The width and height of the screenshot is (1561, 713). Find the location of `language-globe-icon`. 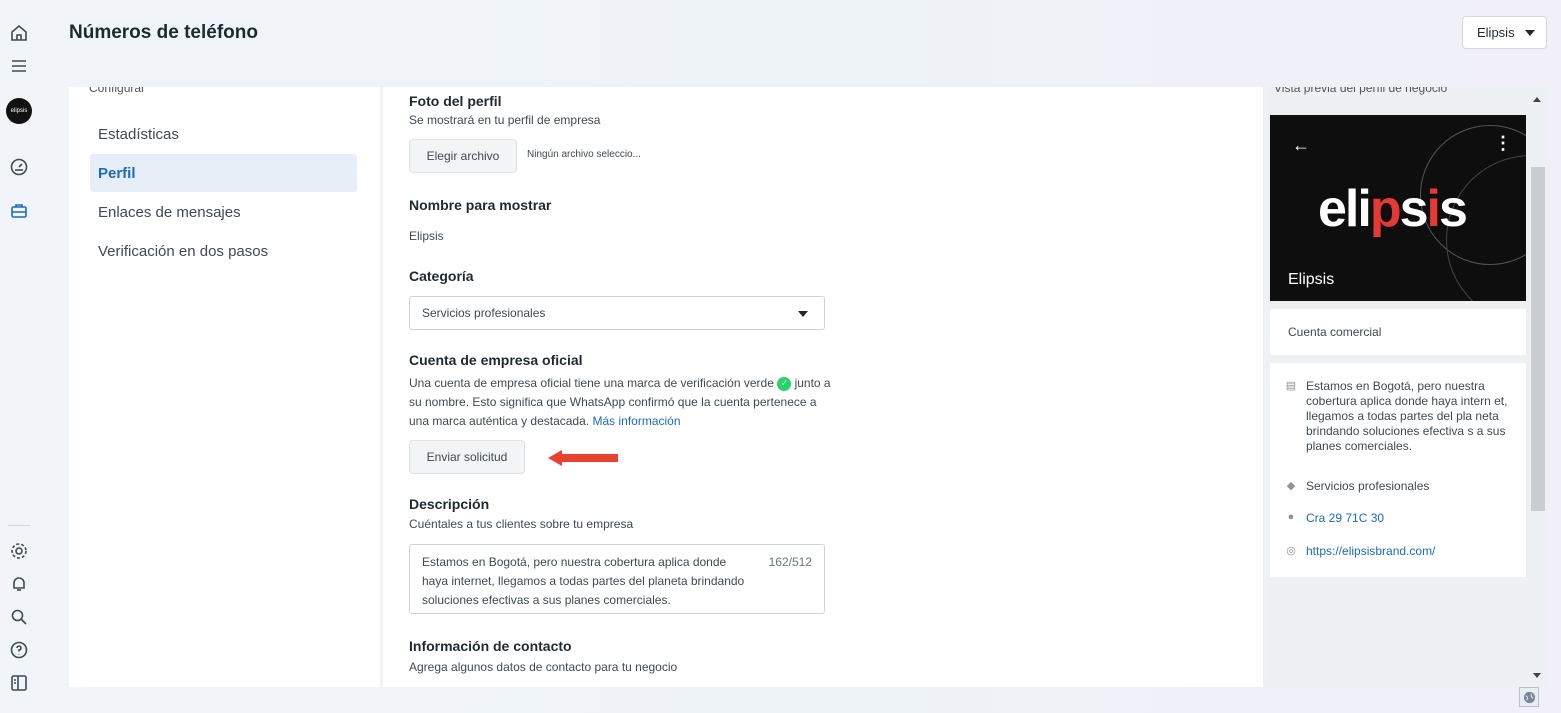

language-globe-icon is located at coordinates (1529, 697).